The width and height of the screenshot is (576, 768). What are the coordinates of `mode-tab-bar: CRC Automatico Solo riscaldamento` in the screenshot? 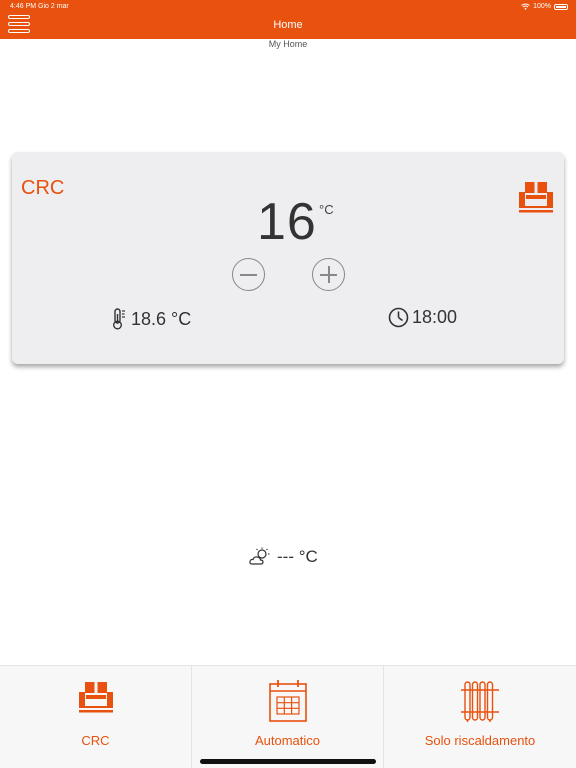 It's located at (288, 716).